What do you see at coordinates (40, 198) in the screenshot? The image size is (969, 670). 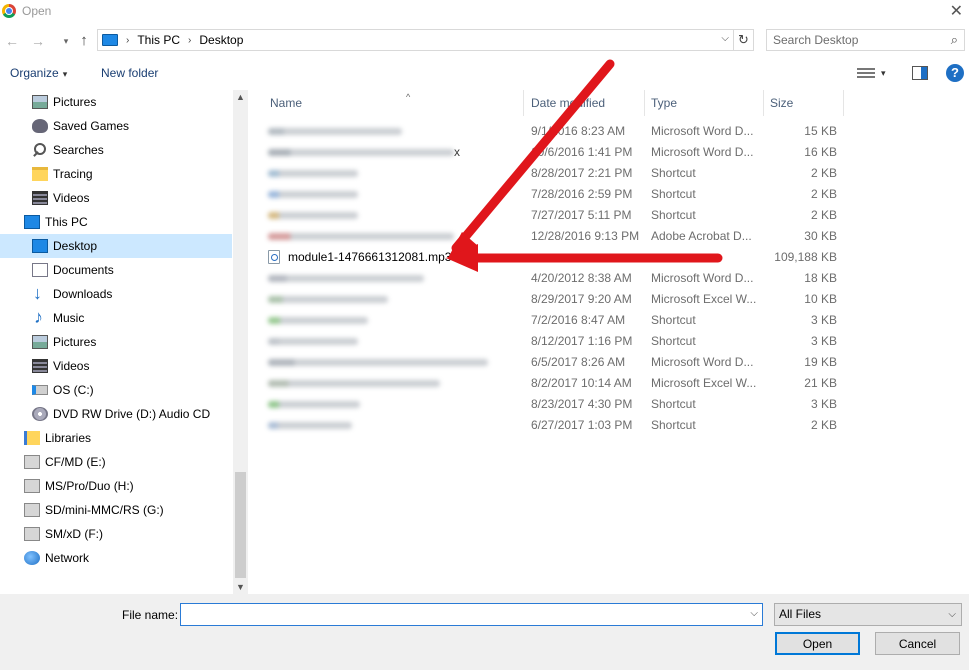 I see `videos-icon` at bounding box center [40, 198].